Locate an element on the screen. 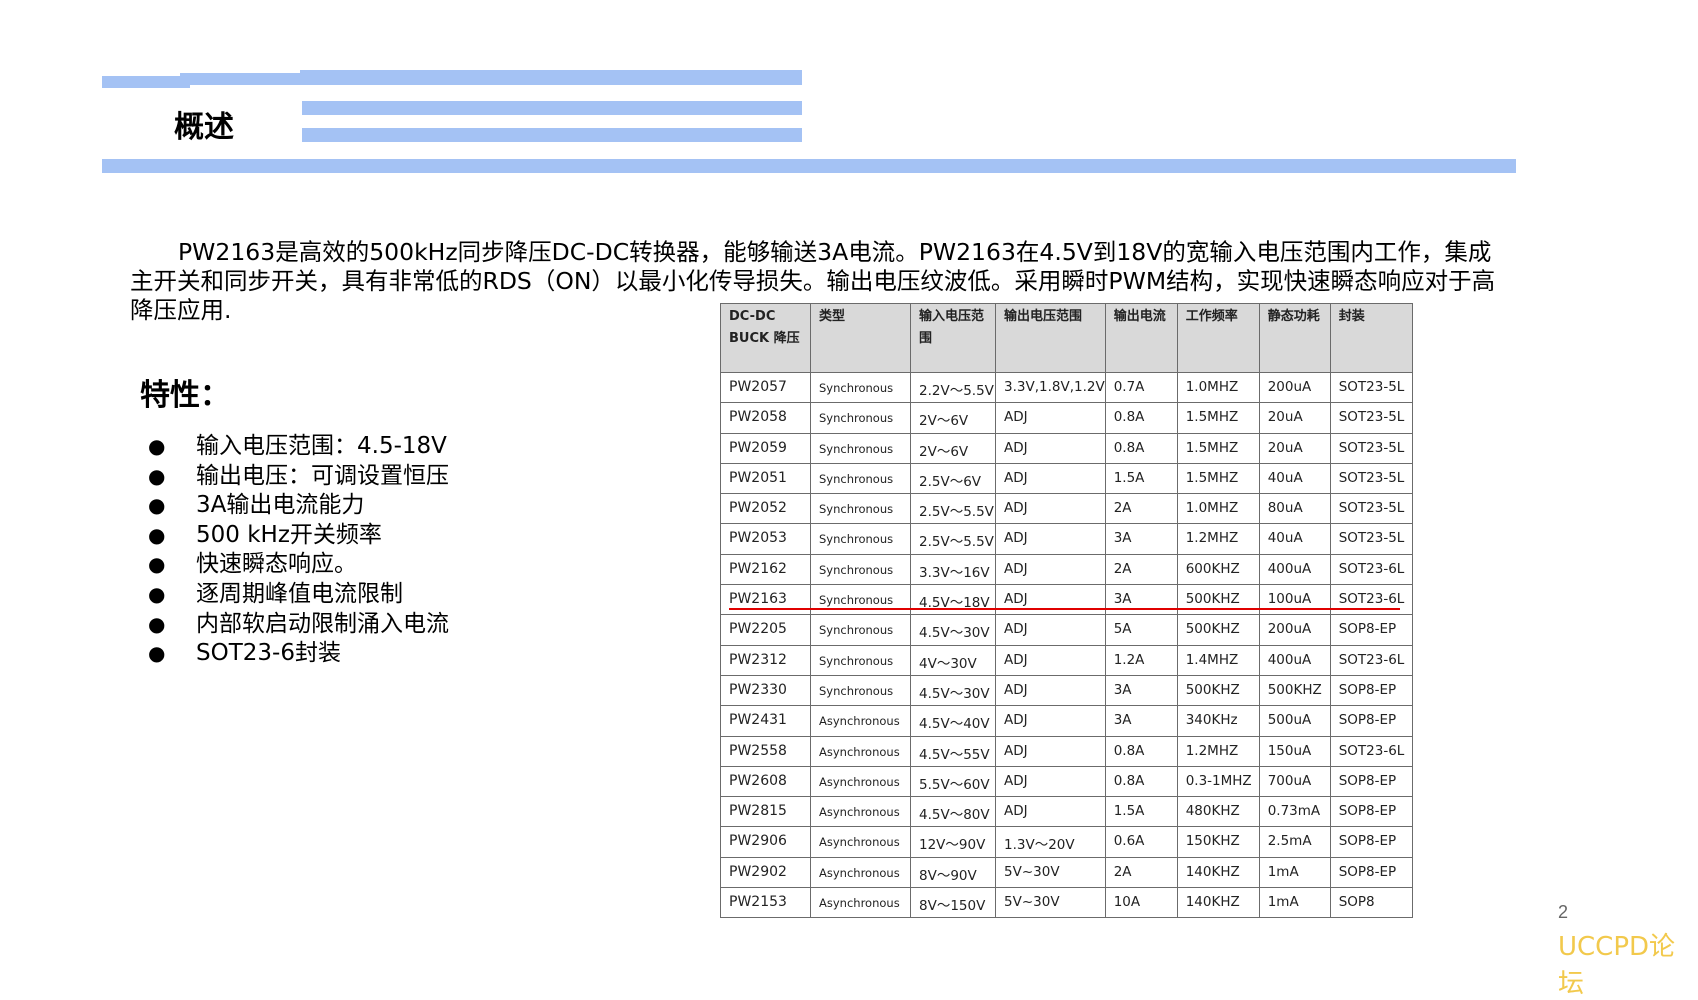 This screenshot has height=1000, width=1698. column-header: 工作频率 is located at coordinates (1218, 338).